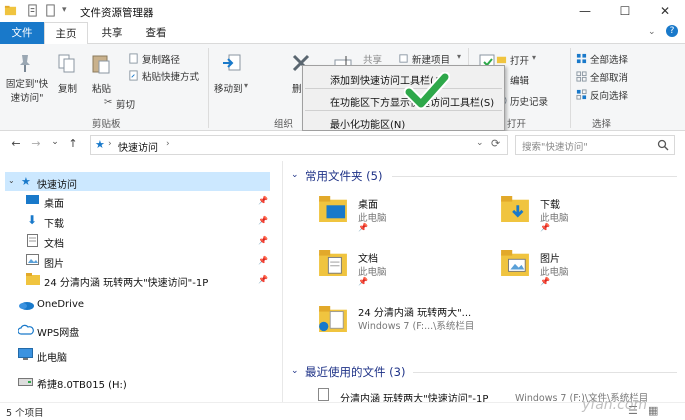 Image resolution: width=685 pixels, height=420 pixels. I want to click on up-button: ↑, so click(73, 145).